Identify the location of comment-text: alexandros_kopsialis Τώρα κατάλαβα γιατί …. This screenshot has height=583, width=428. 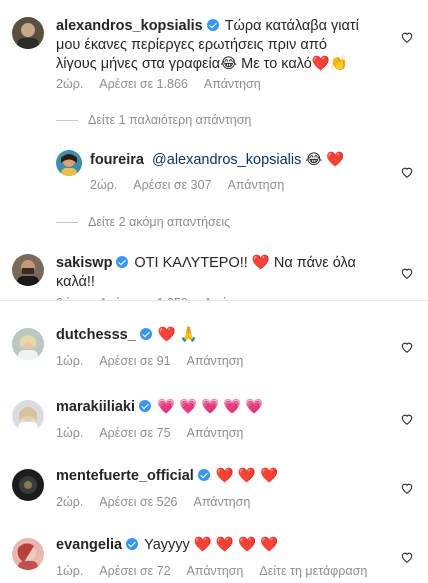
(207, 45).